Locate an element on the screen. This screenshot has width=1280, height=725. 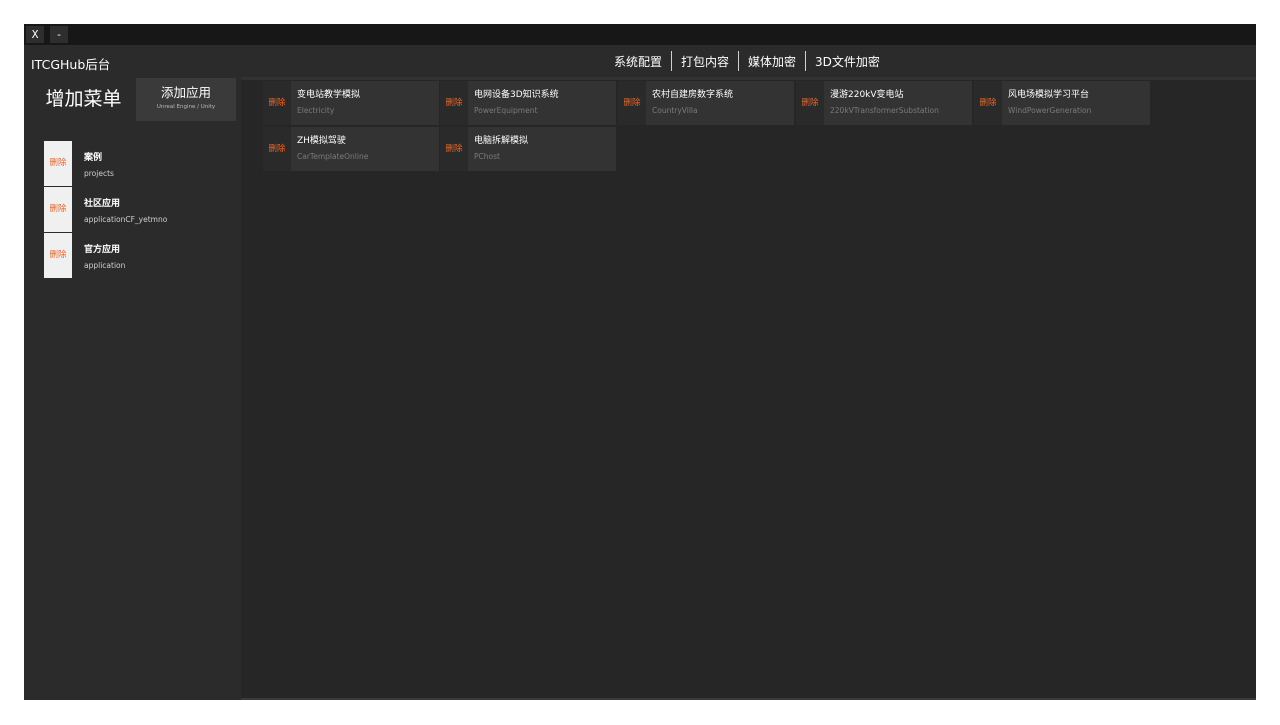
tab-package-content: 打包内容 is located at coordinates (705, 61).